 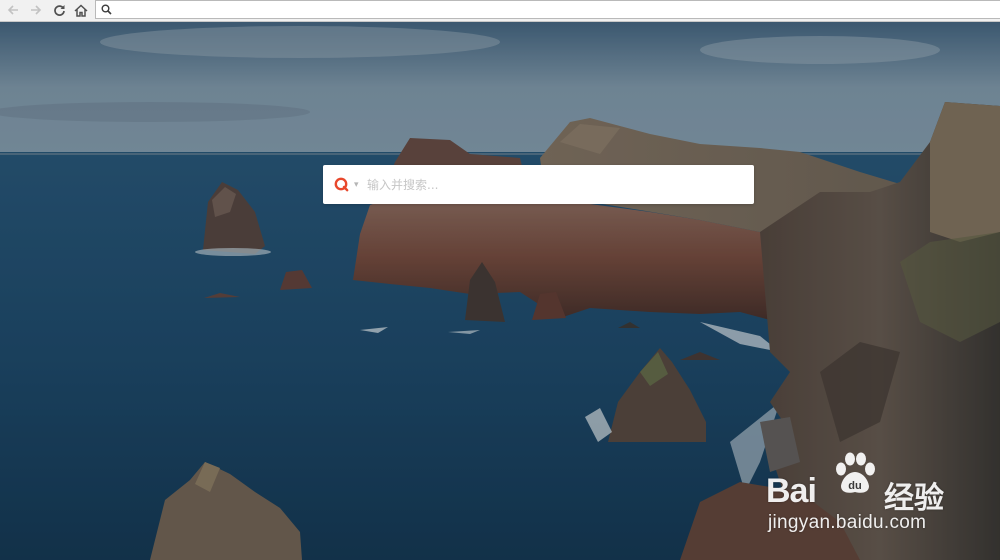 I want to click on forward-button, so click(x=36, y=10).